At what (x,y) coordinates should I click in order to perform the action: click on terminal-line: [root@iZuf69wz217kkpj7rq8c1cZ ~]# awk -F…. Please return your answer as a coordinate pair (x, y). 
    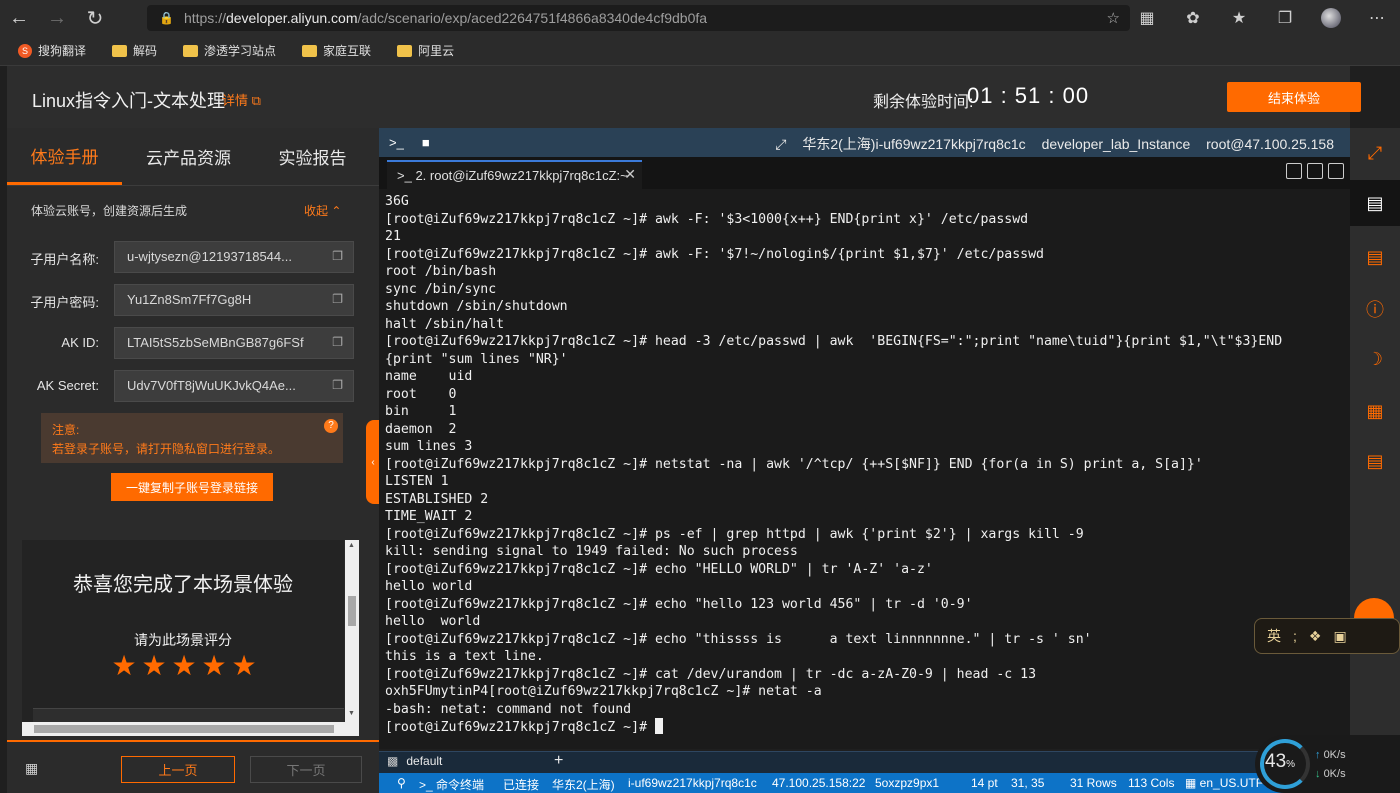
    Looking at the image, I should click on (714, 254).